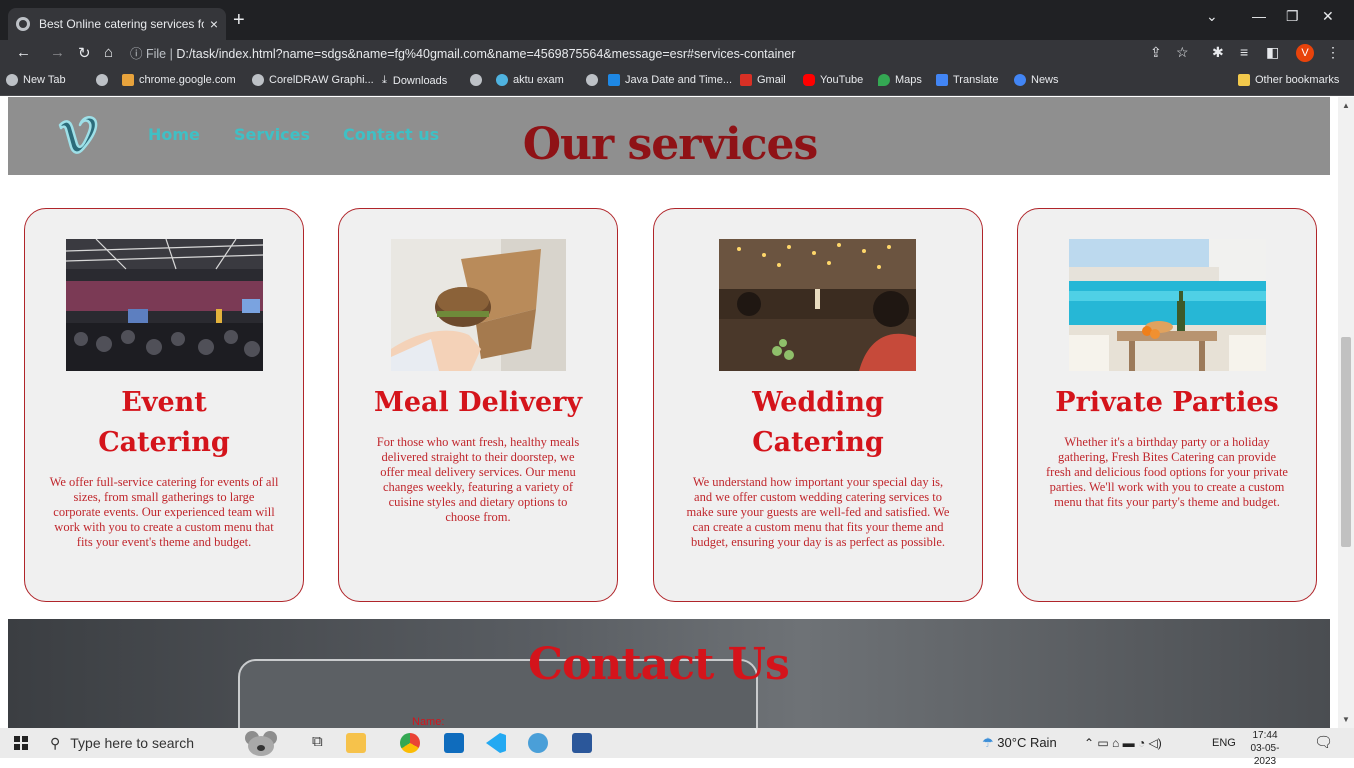 This screenshot has width=1354, height=768. I want to click on bookmark-star-icon: ☆, so click(1182, 52).